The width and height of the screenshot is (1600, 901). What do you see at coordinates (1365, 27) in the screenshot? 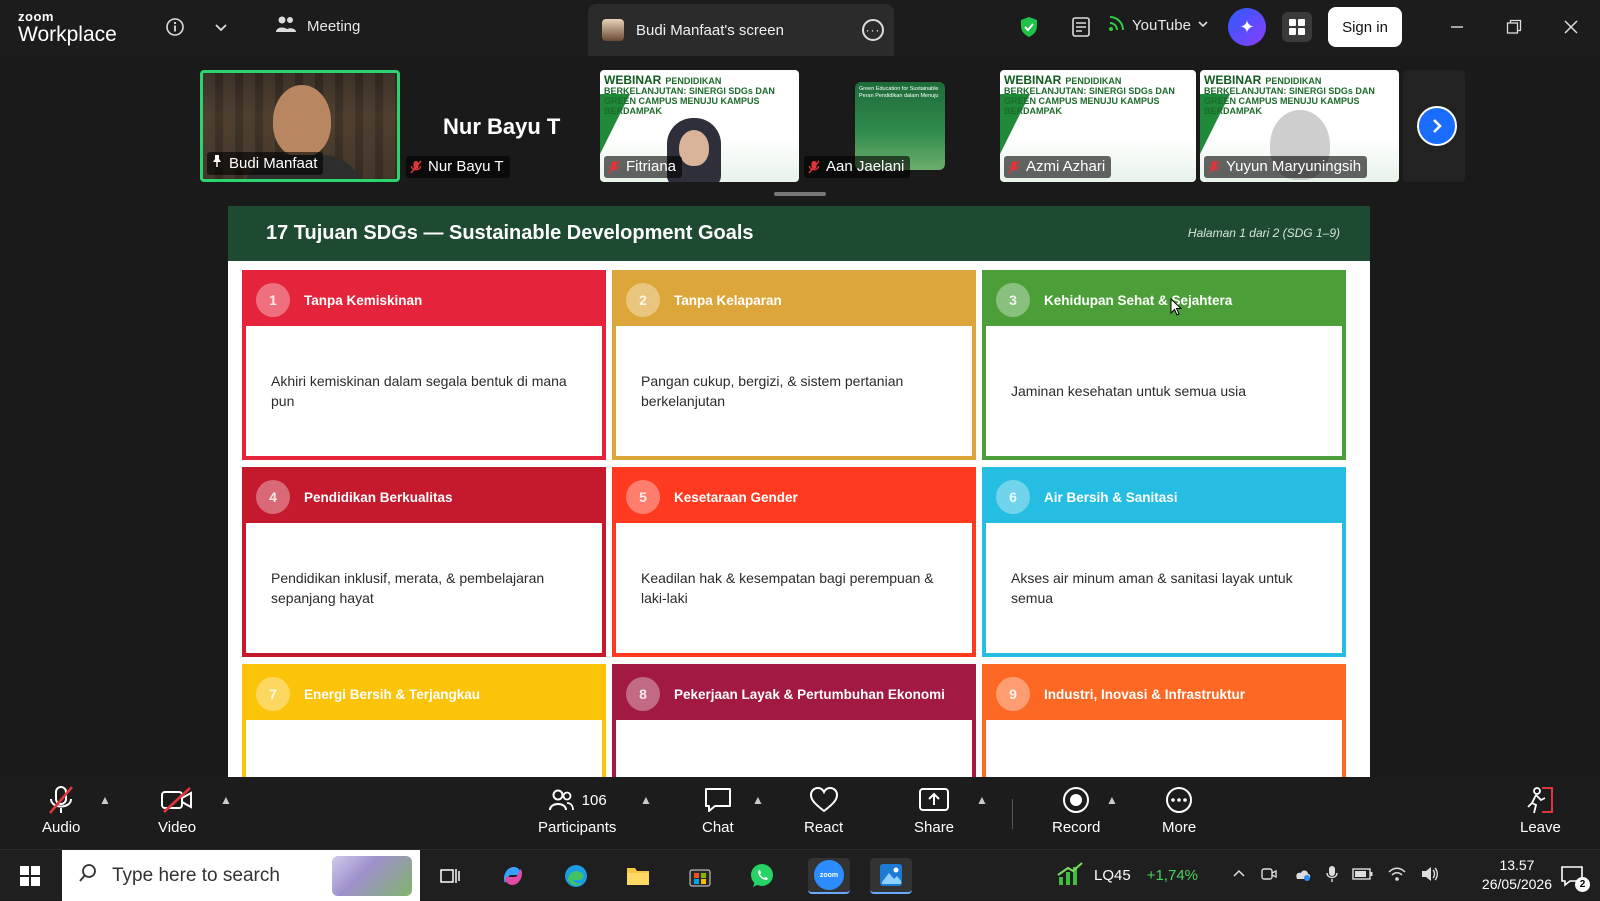
I see `sign-in-button: Sign in` at bounding box center [1365, 27].